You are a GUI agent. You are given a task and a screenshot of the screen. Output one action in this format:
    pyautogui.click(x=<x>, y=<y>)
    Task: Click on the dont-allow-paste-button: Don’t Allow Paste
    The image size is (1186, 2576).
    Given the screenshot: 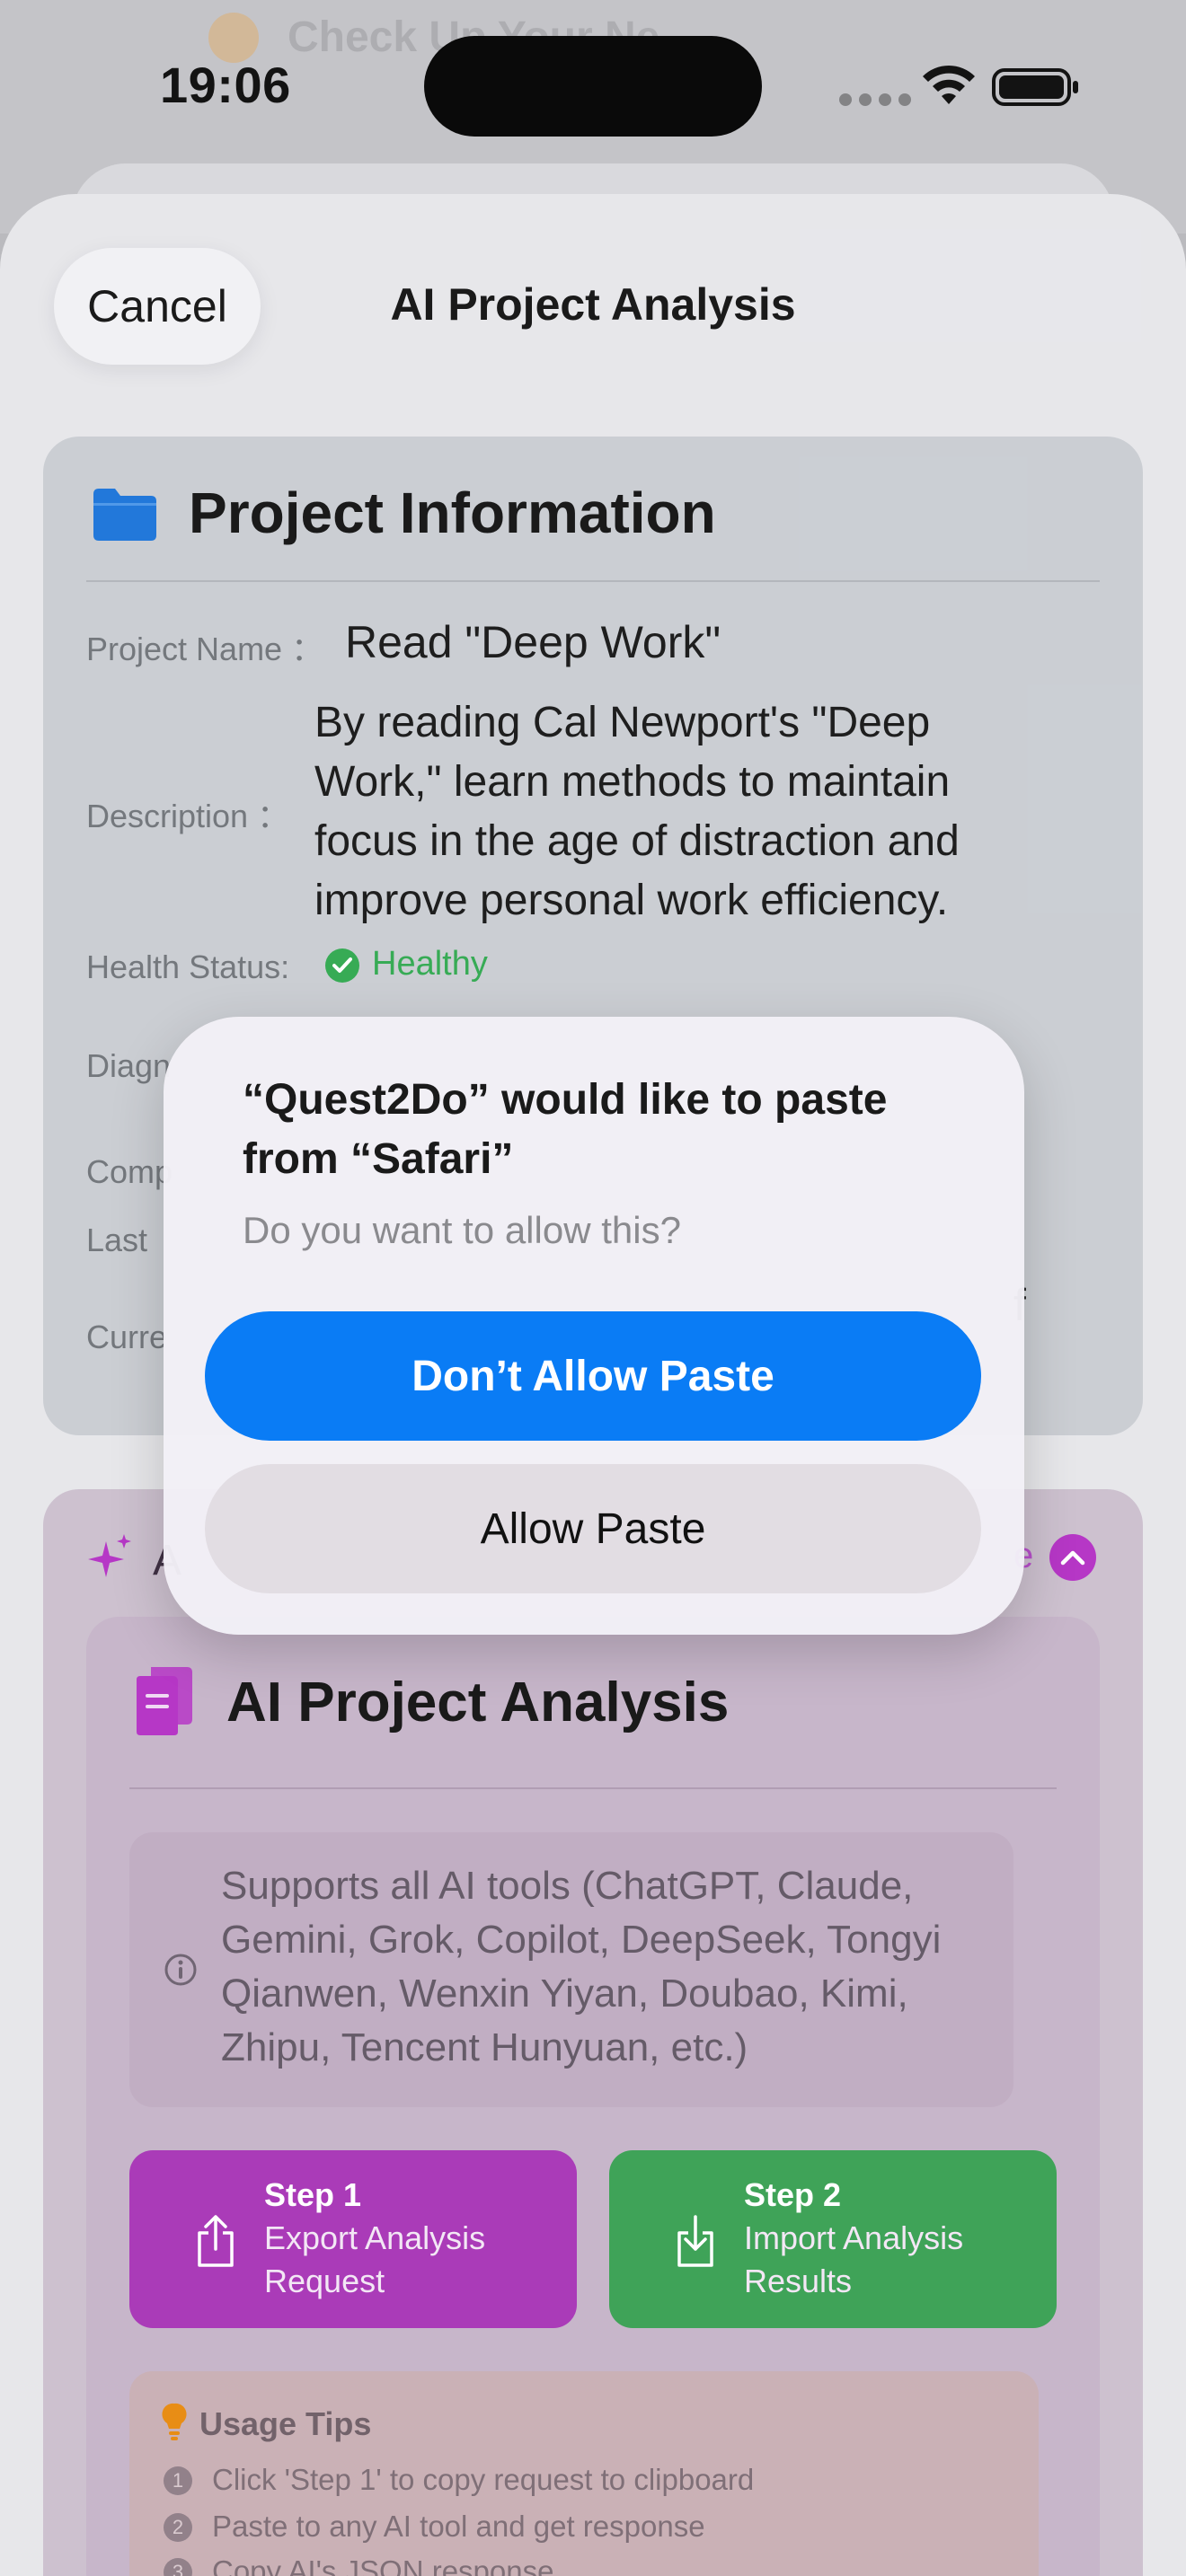 What is the action you would take?
    pyautogui.click(x=593, y=1376)
    